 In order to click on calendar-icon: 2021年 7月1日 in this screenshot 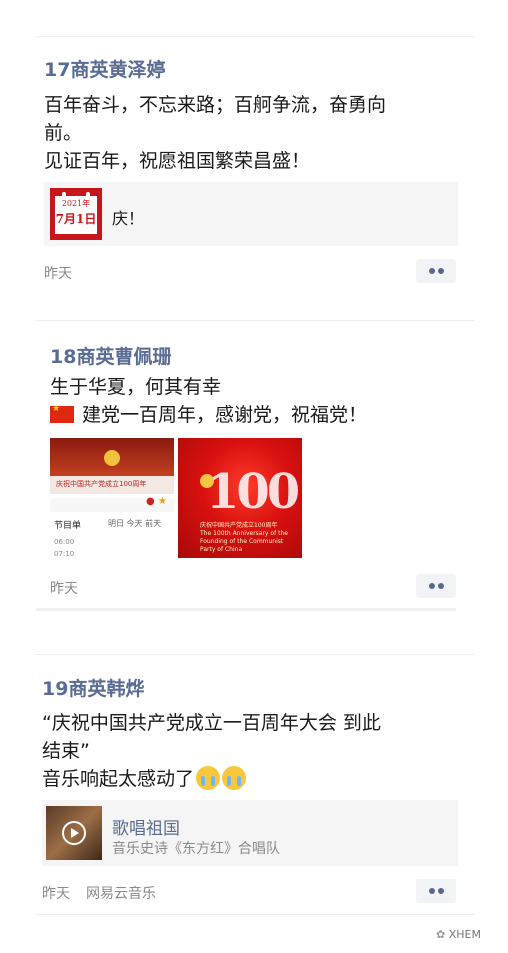, I will do `click(76, 214)`.